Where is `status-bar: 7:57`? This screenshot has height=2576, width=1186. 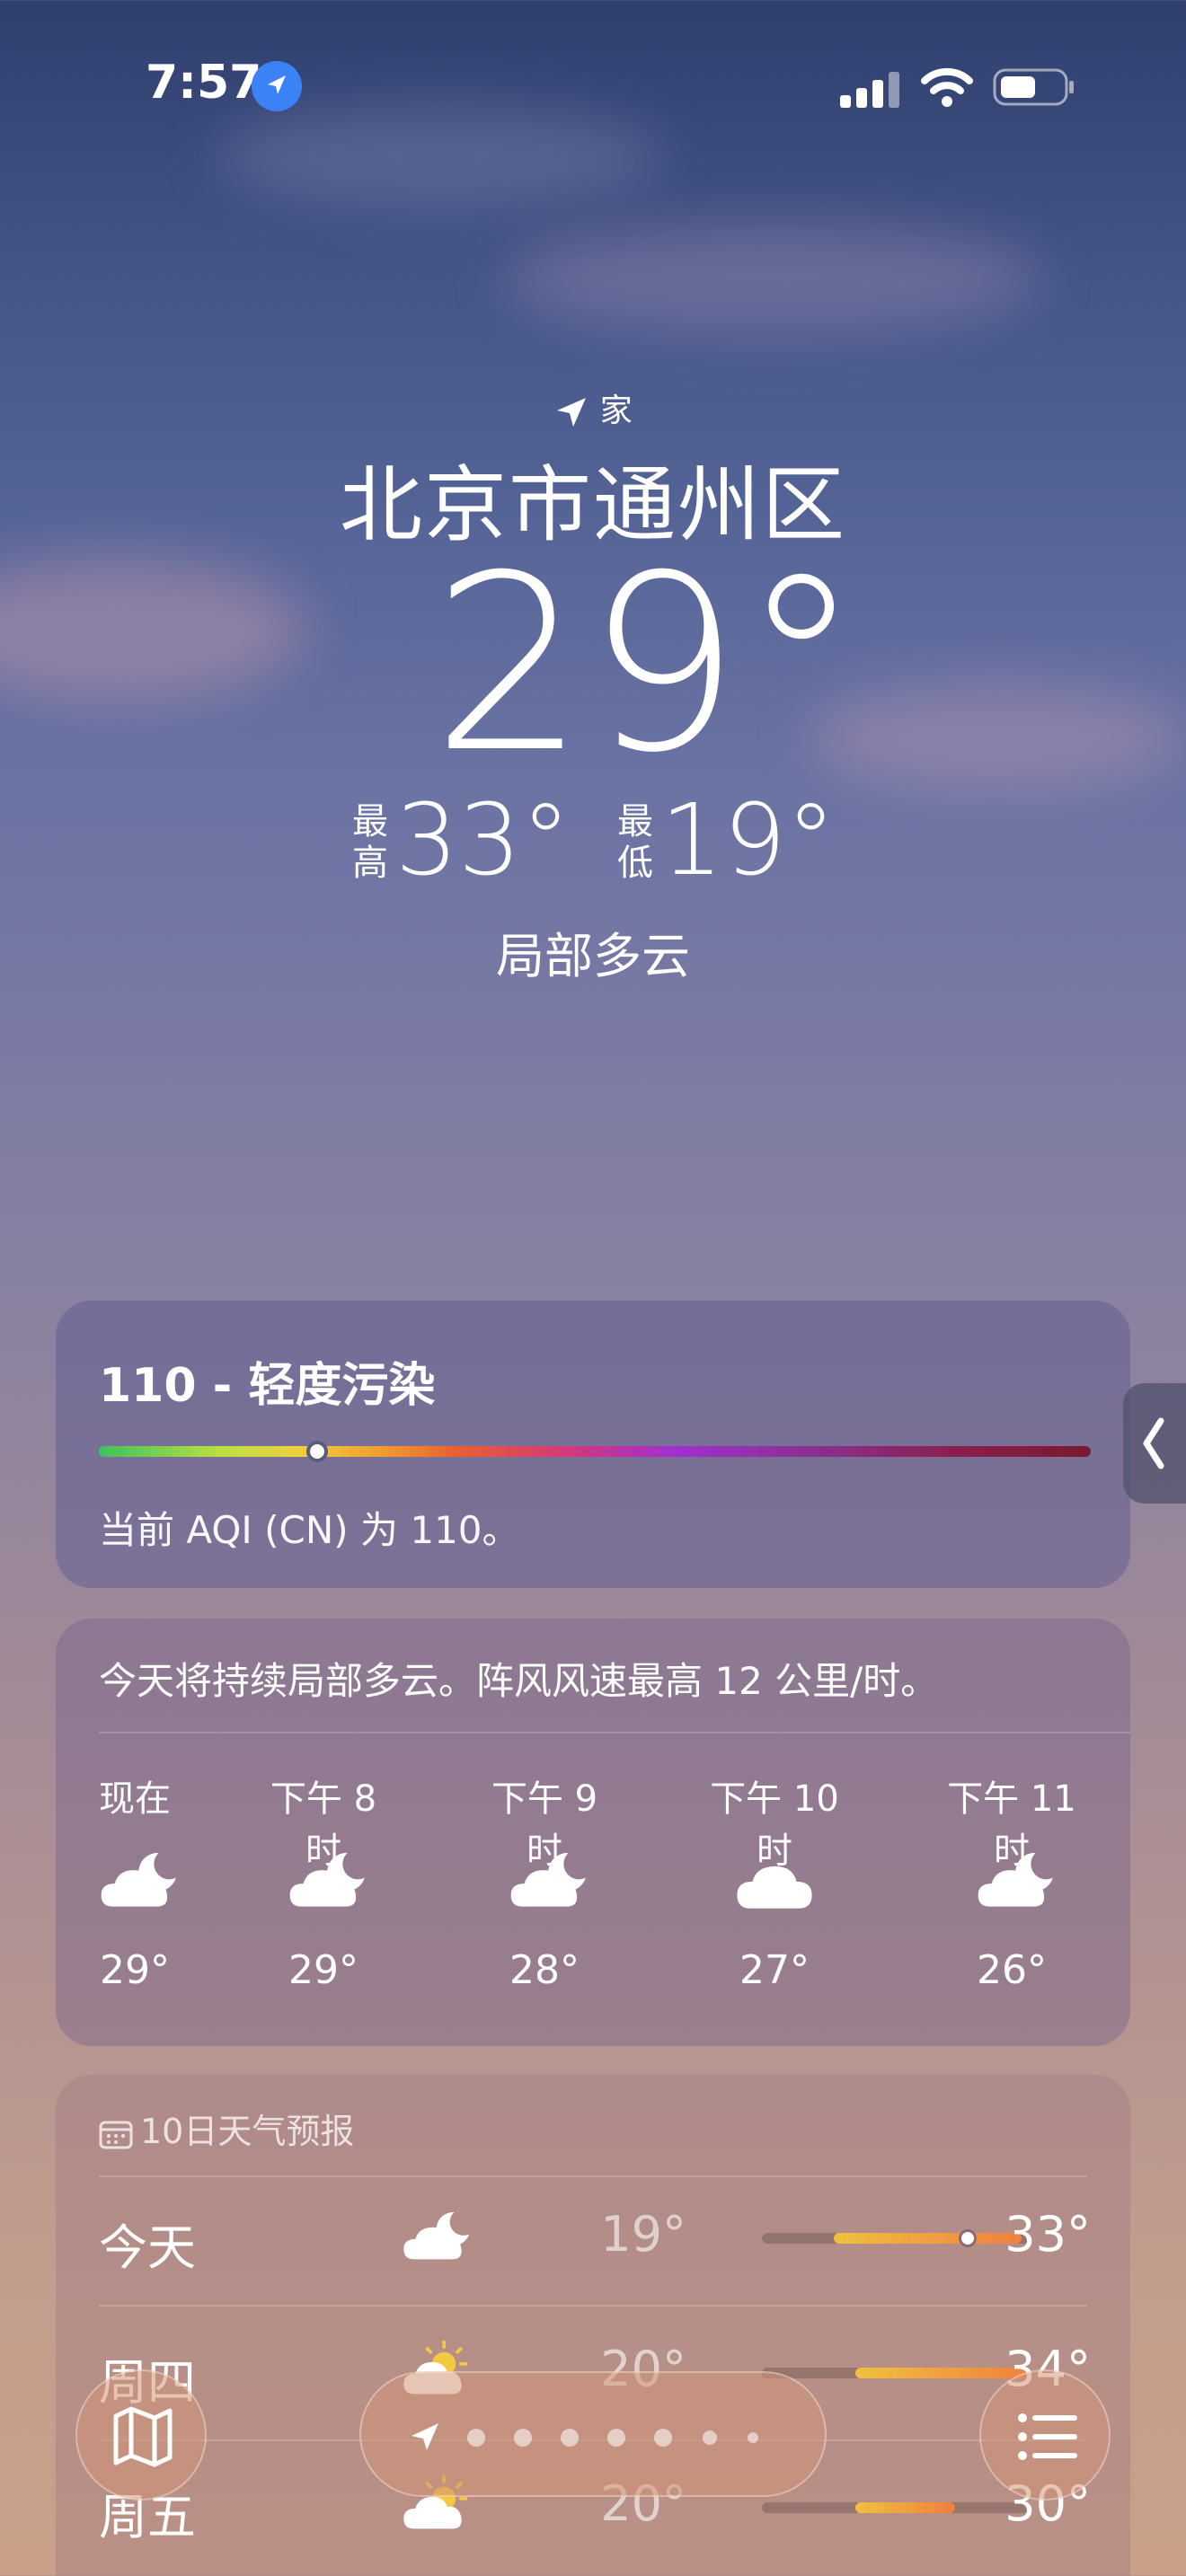 status-bar: 7:57 is located at coordinates (593, 81).